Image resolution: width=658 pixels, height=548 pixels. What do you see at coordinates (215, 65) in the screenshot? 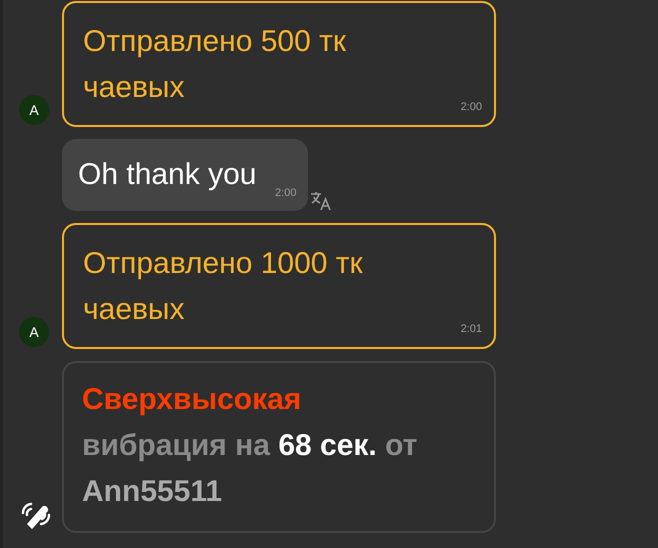
I see `message-text: Отправлено 500 тк чаевых` at bounding box center [215, 65].